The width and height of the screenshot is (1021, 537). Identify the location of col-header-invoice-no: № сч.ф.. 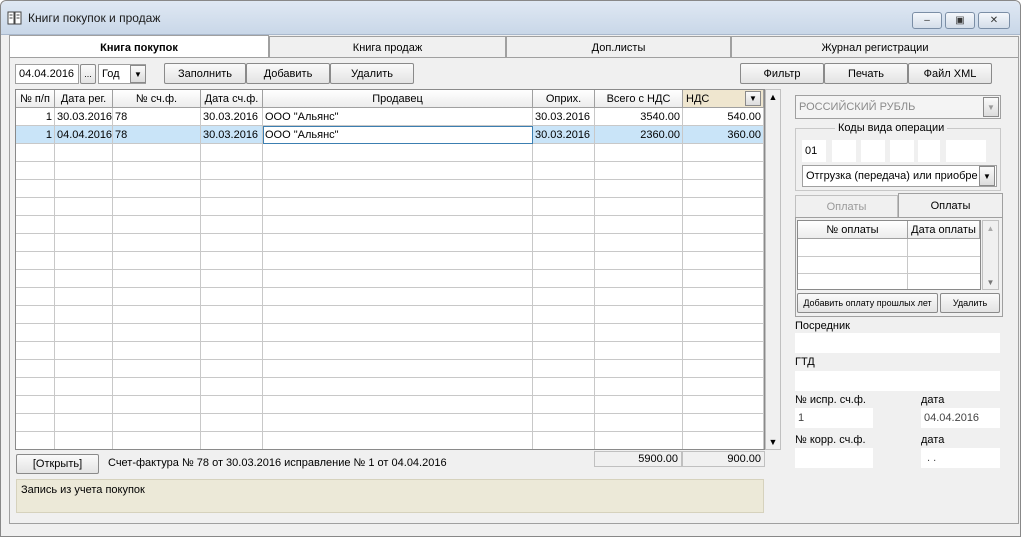
(157, 99).